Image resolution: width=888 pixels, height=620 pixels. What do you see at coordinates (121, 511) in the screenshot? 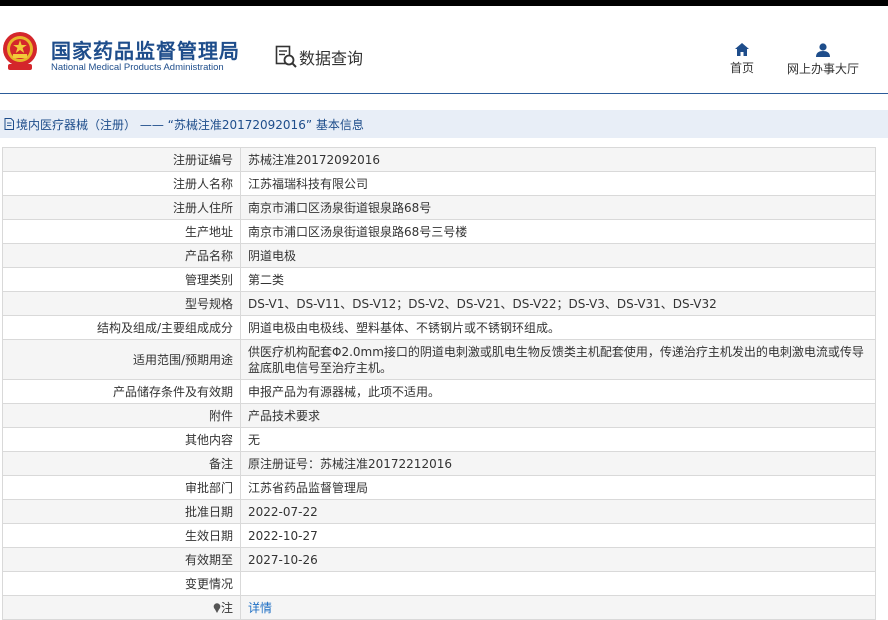
I see `field-label: 批准日期` at bounding box center [121, 511].